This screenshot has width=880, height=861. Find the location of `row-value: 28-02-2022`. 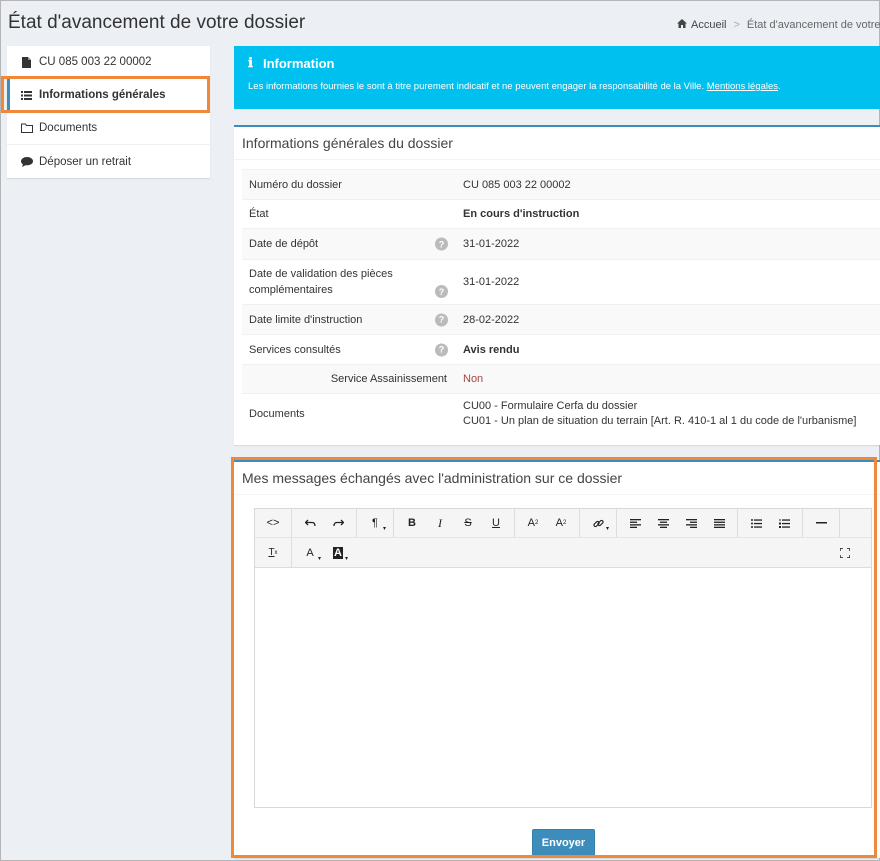

row-value: 28-02-2022 is located at coordinates (668, 319).